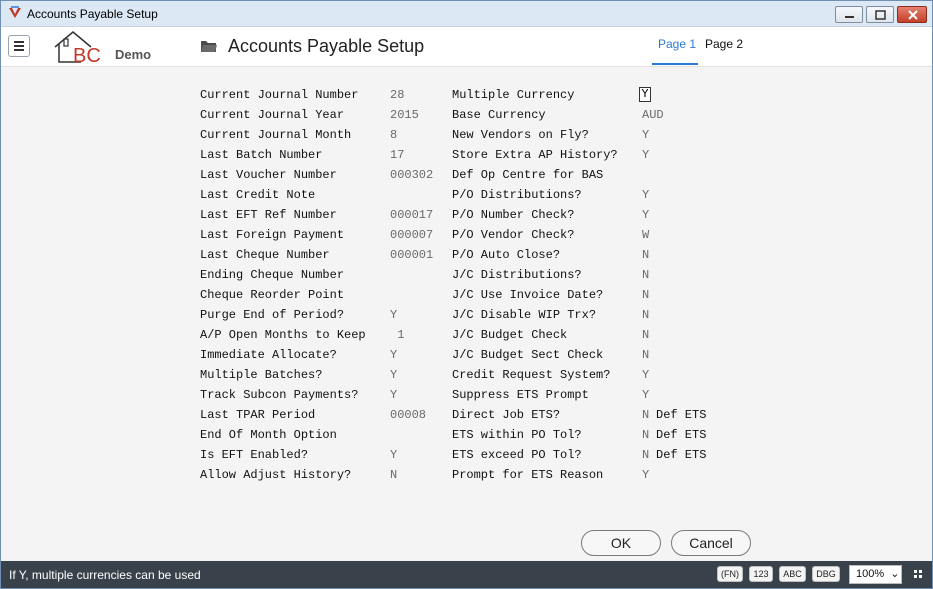  What do you see at coordinates (411, 255) in the screenshot?
I see `field-value: 000001` at bounding box center [411, 255].